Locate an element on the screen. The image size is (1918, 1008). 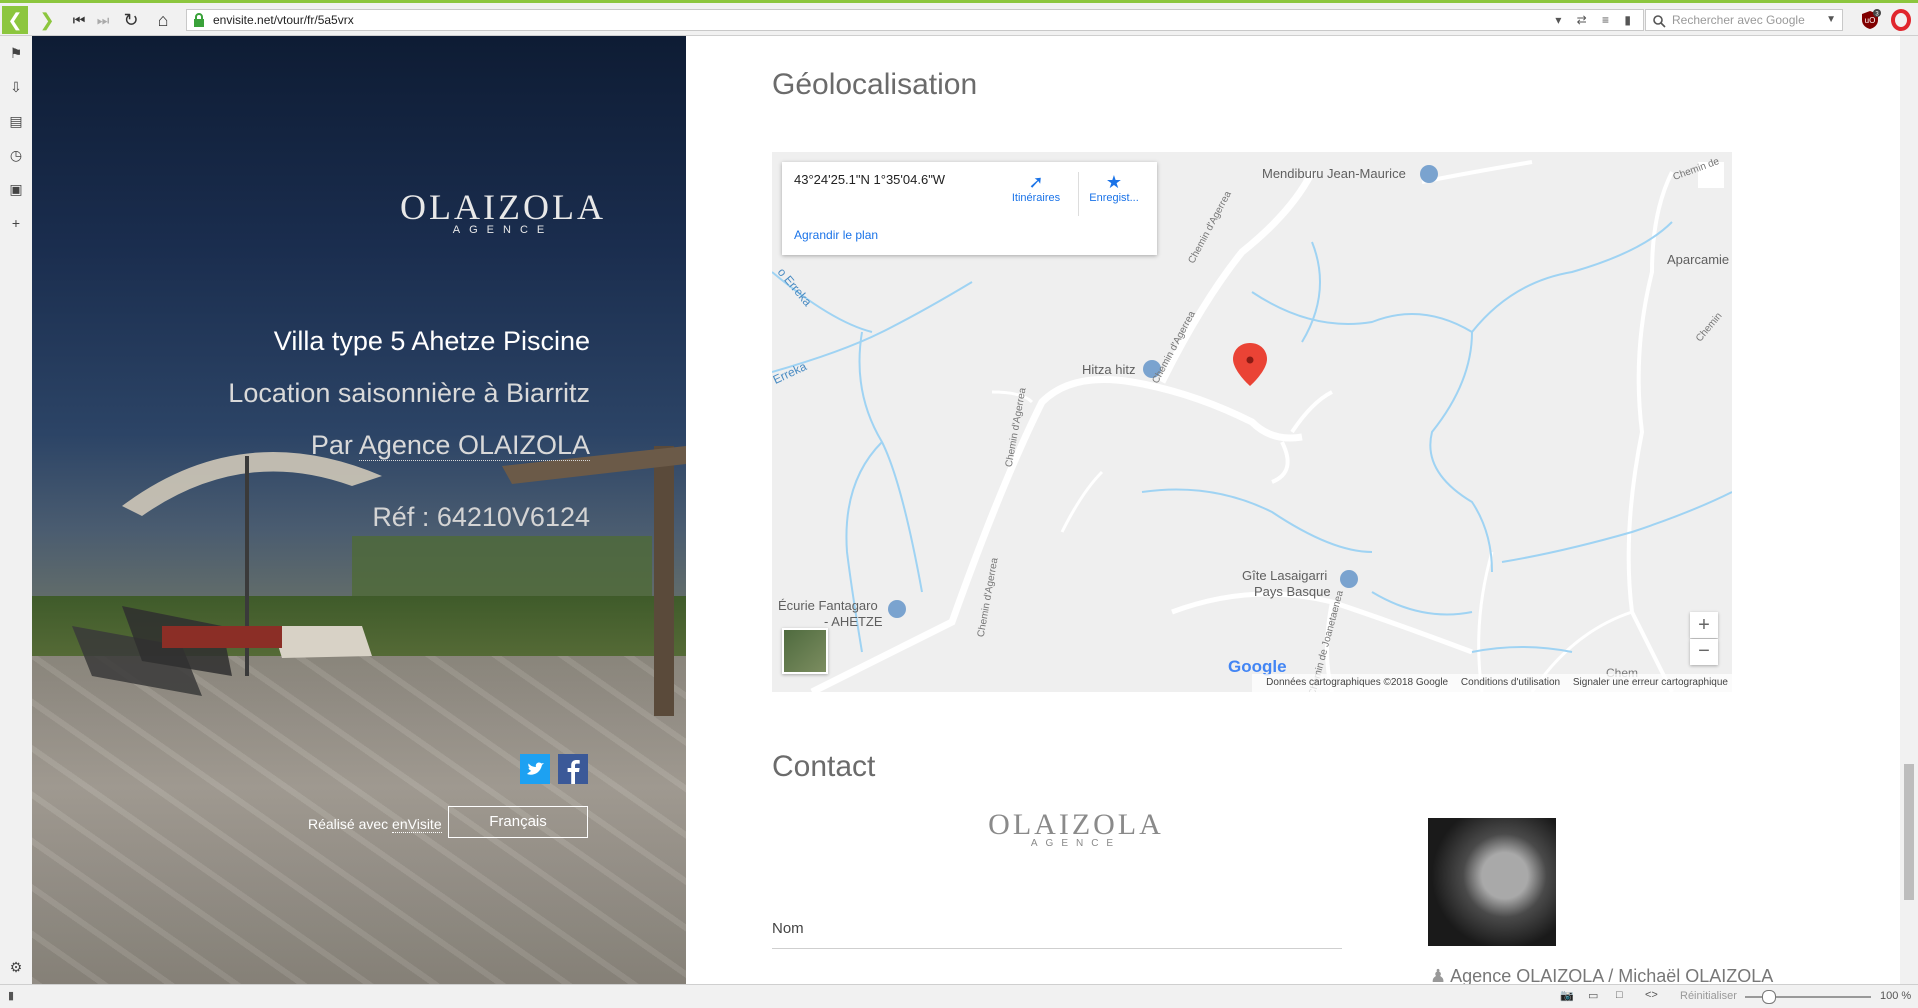
satellite-view-toggle is located at coordinates (805, 651).